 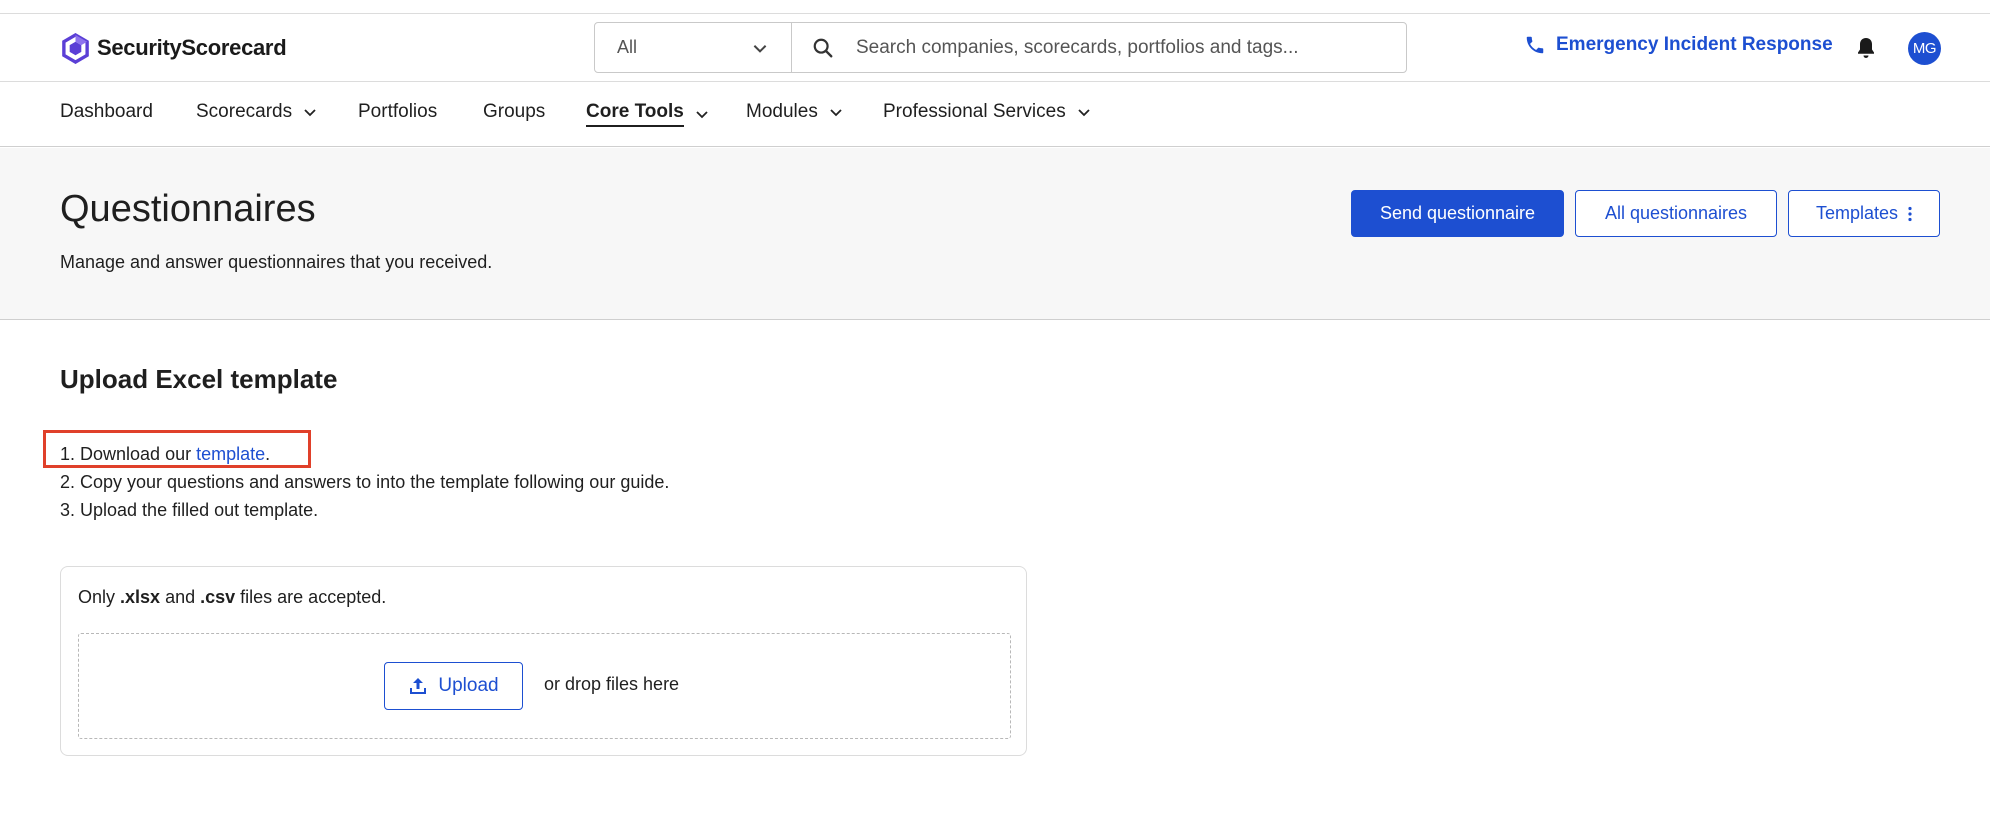 What do you see at coordinates (974, 111) in the screenshot?
I see `nav-item-label: Professional Services` at bounding box center [974, 111].